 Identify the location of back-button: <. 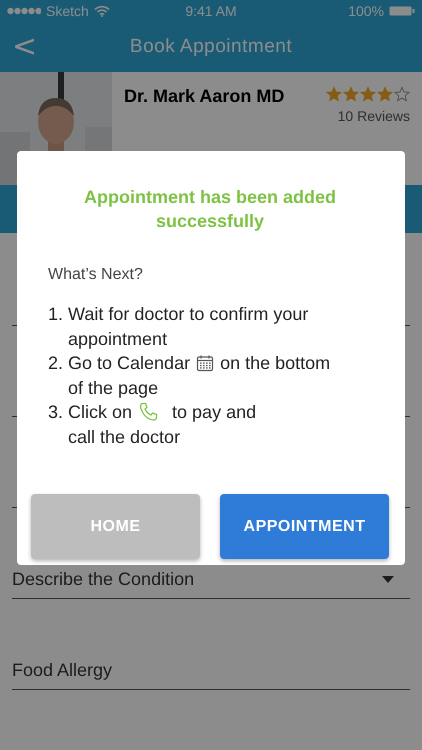
(25, 47).